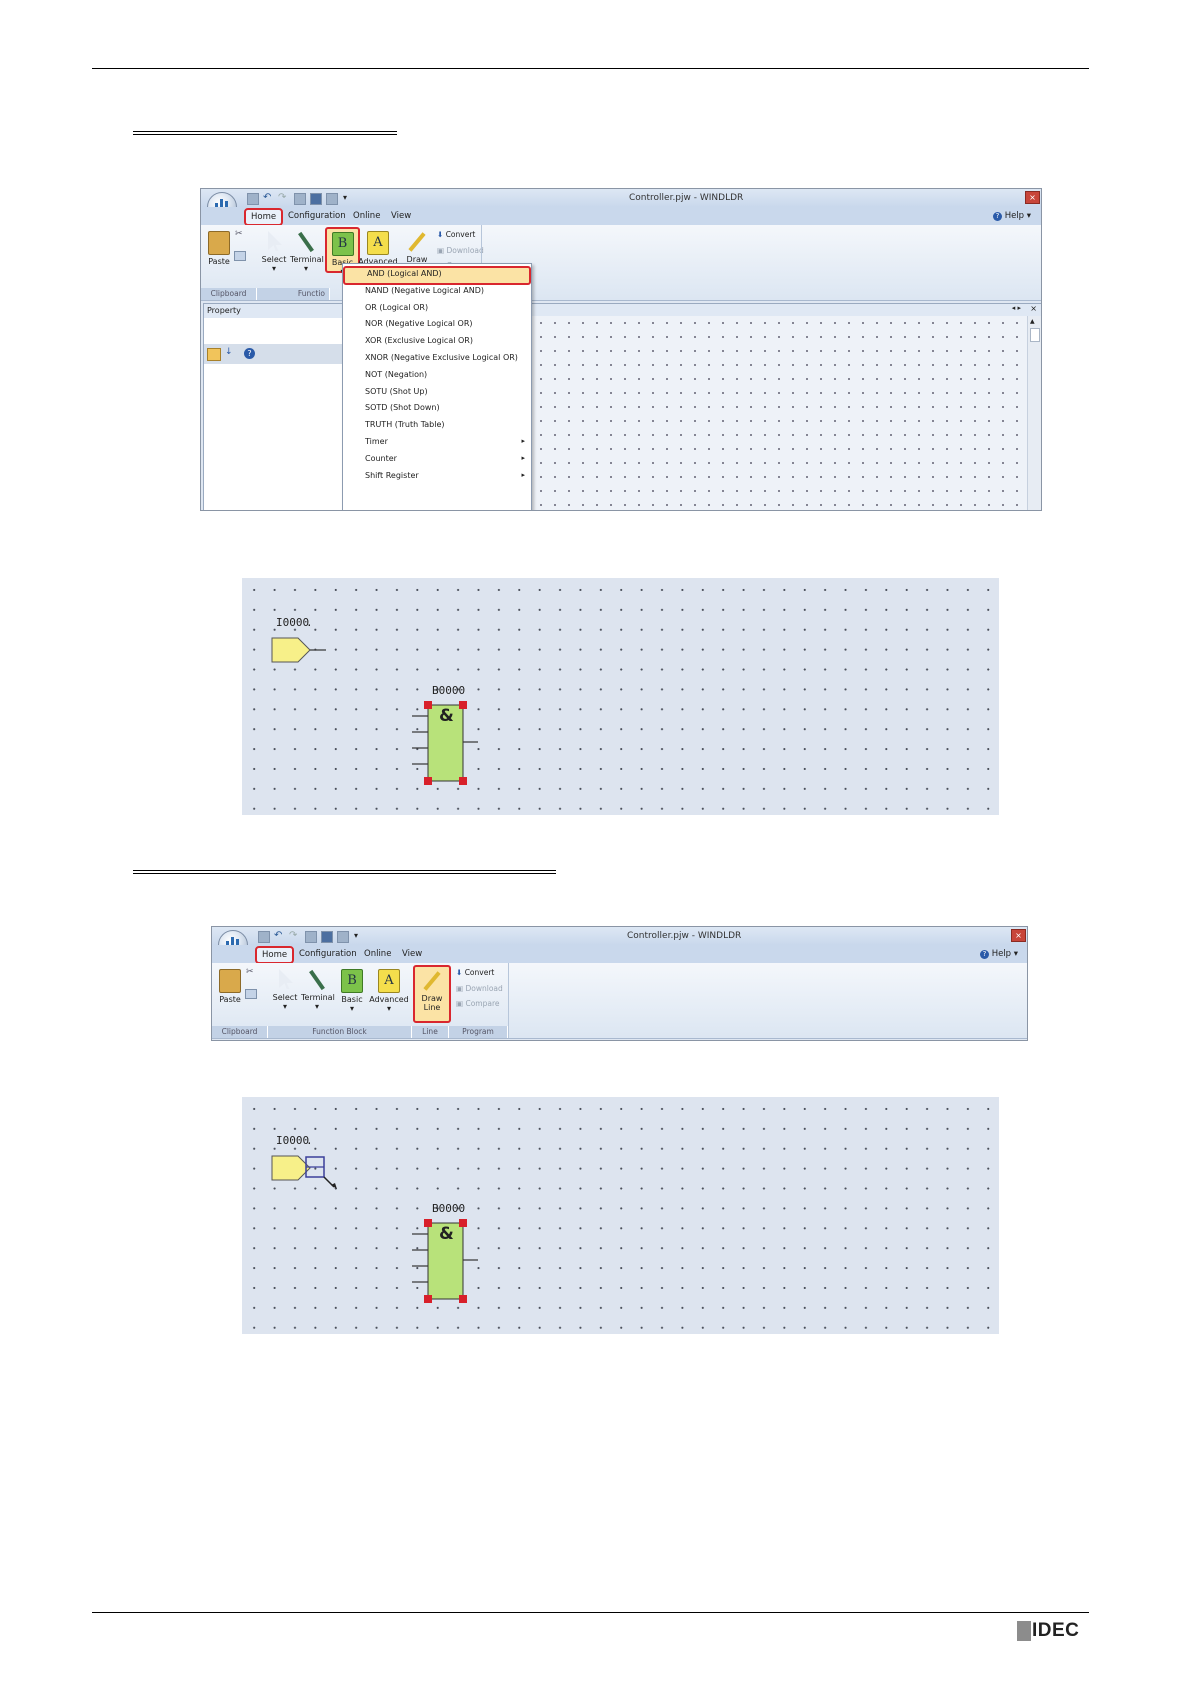 This screenshot has height=1684, width=1190. I want to click on help-icon-2: ?, so click(984, 954).